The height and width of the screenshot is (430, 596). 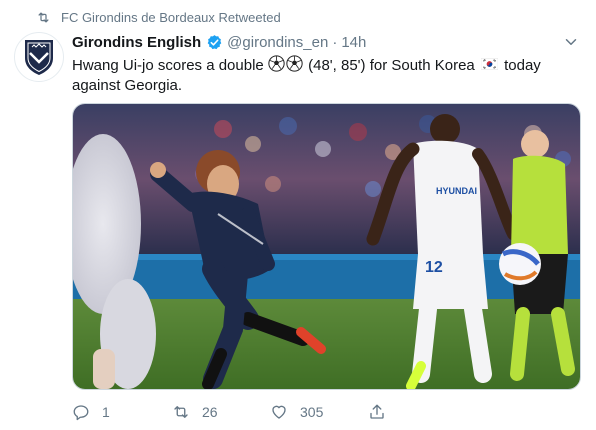 What do you see at coordinates (571, 42) in the screenshot?
I see `chevron-down-icon` at bounding box center [571, 42].